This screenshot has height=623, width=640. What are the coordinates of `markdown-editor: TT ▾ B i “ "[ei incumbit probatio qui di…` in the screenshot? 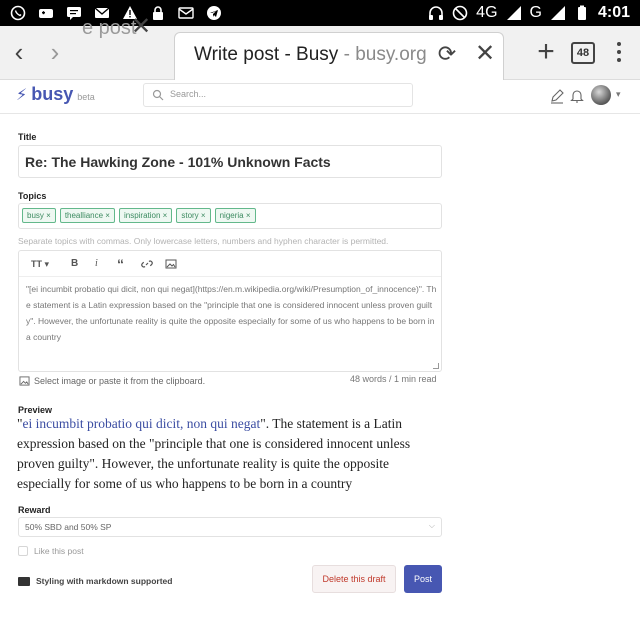 It's located at (230, 311).